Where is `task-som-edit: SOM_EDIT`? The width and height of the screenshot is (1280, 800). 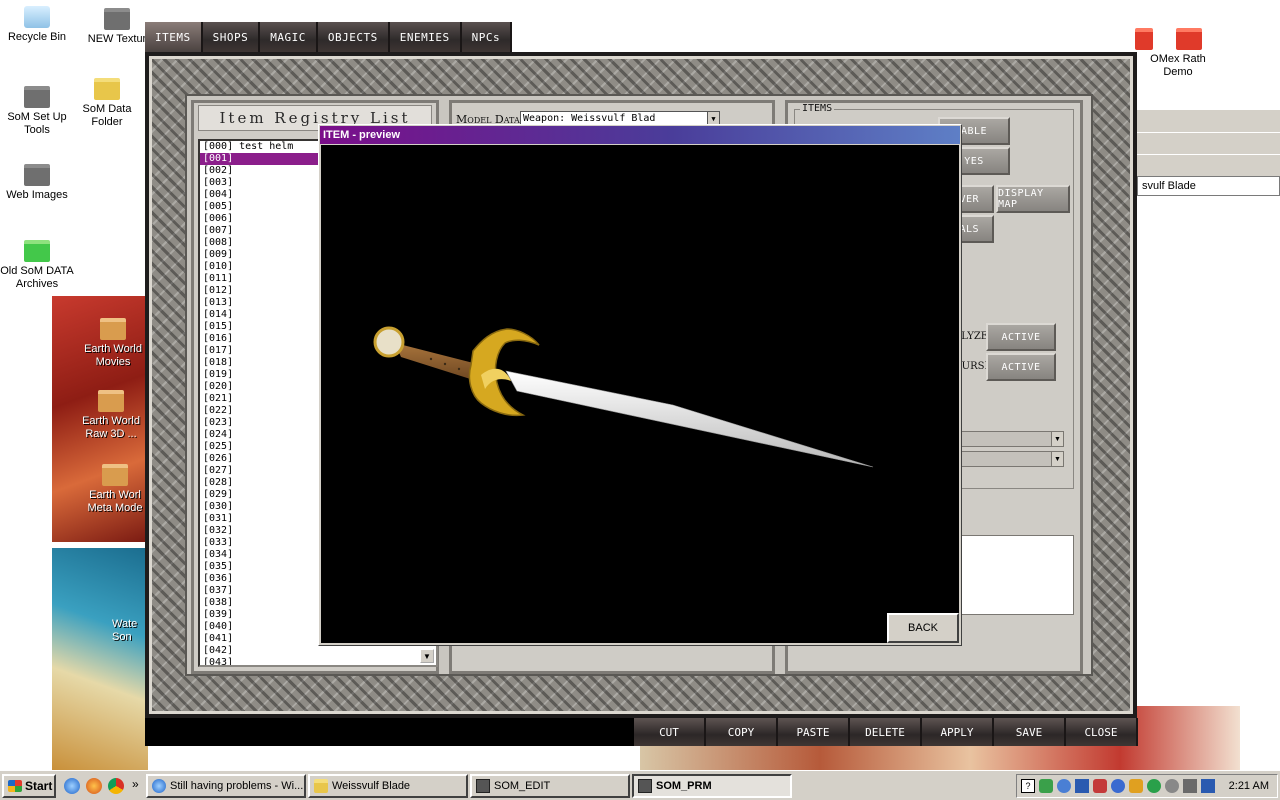 task-som-edit: SOM_EDIT is located at coordinates (550, 786).